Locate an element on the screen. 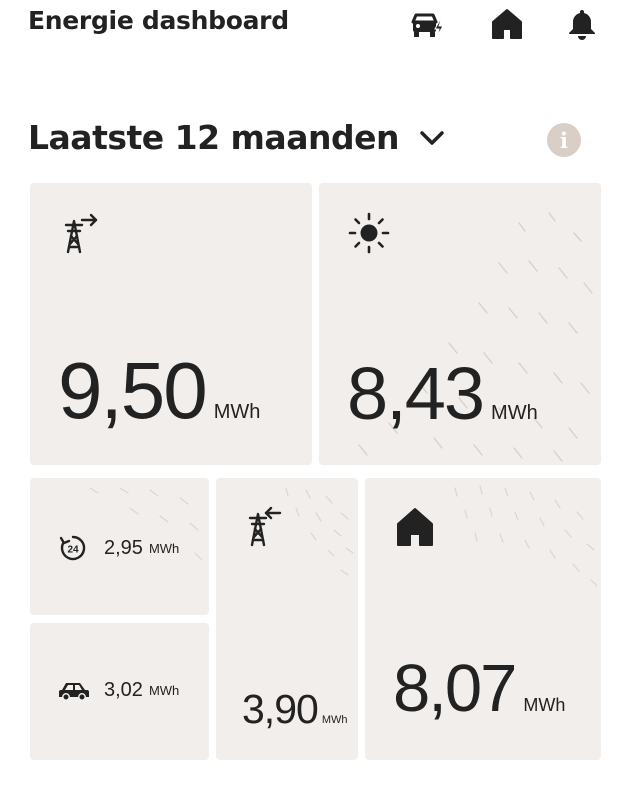 Image resolution: width=631 pixels, height=800 pixels. info-icon: i is located at coordinates (564, 140).